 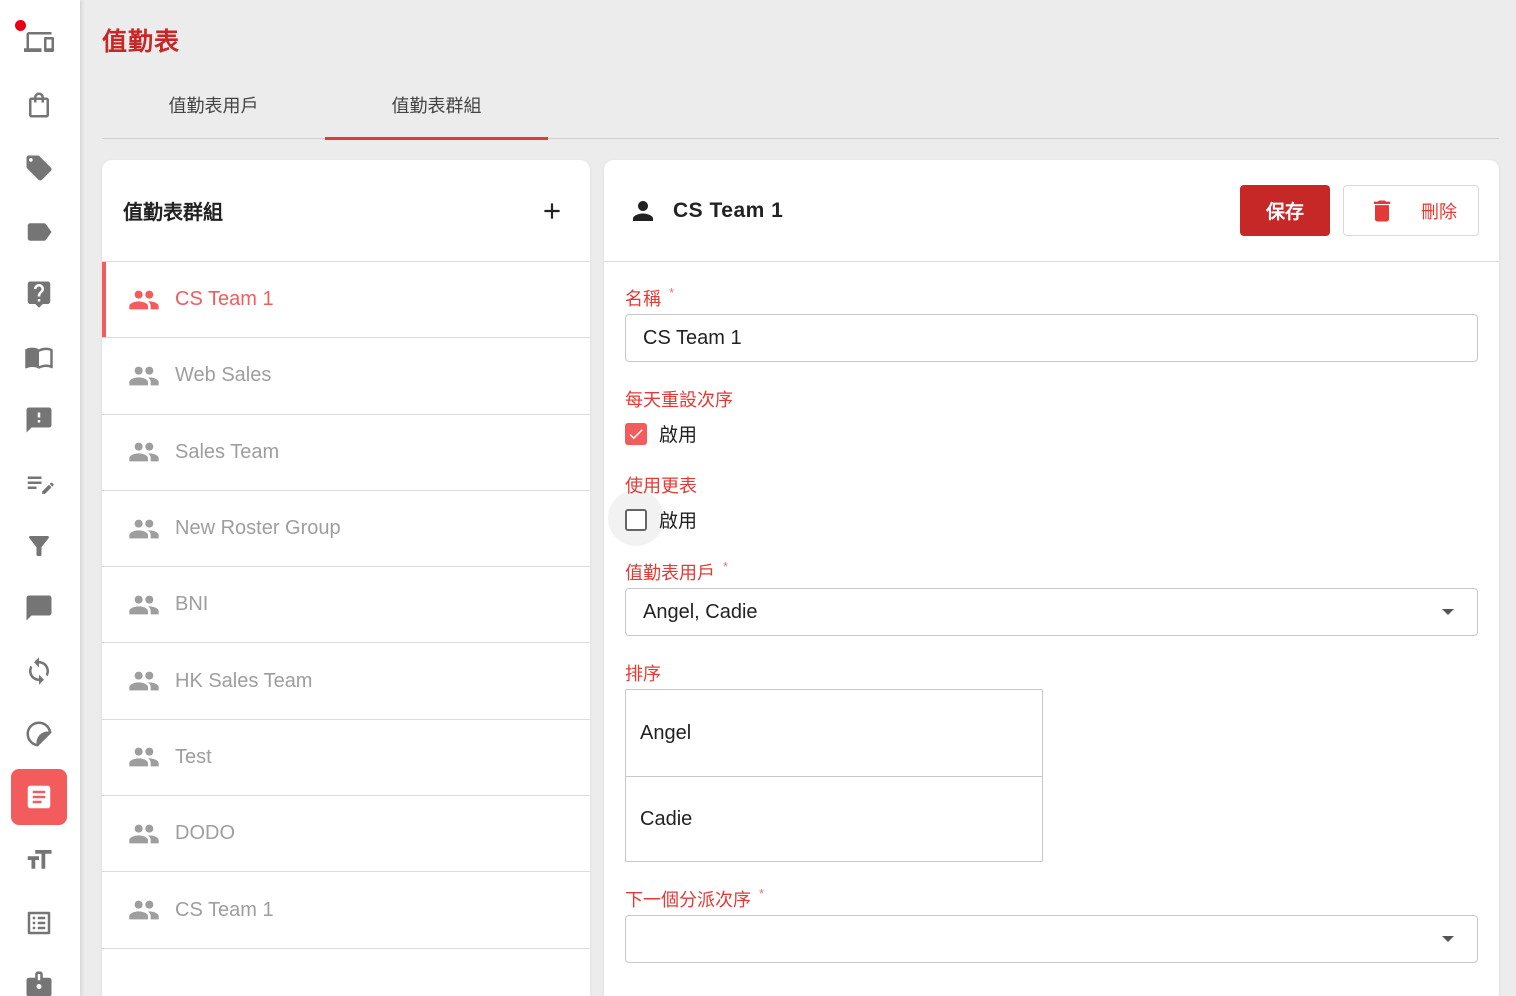 What do you see at coordinates (678, 521) in the screenshot?
I see `use-shift-enable-label: 啟用` at bounding box center [678, 521].